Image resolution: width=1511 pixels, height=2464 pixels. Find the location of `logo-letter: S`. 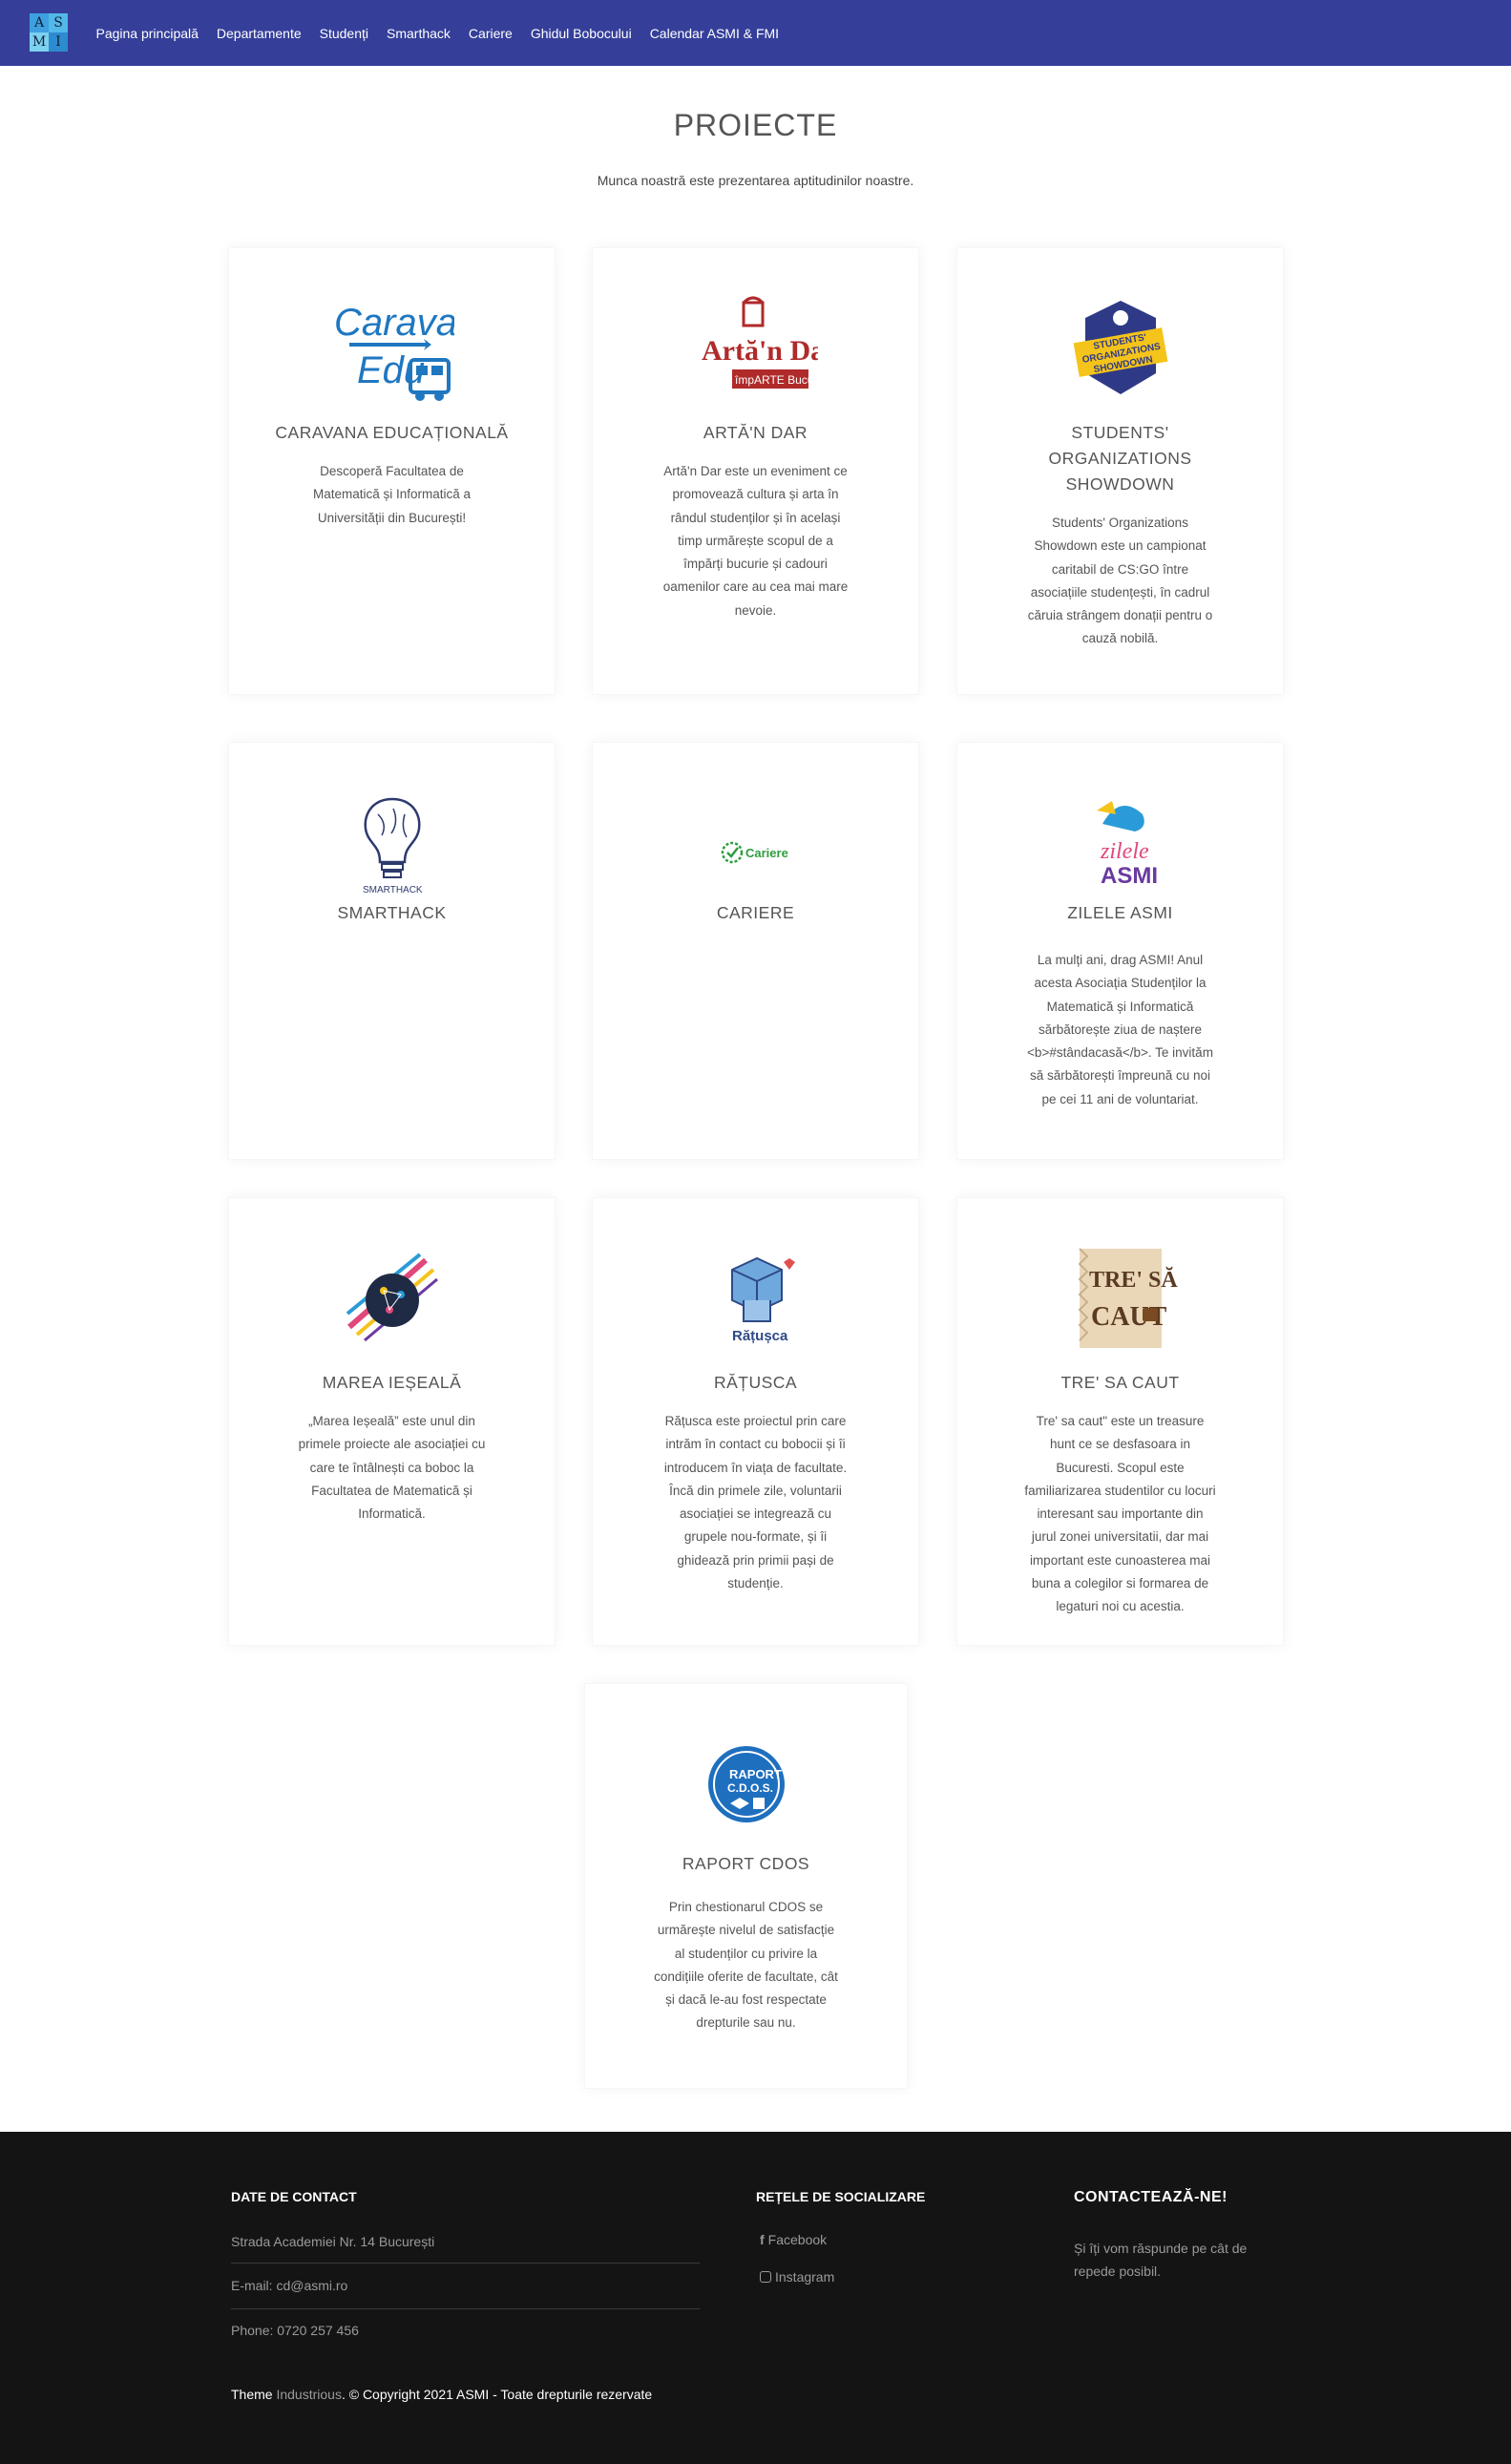

logo-letter: S is located at coordinates (58, 22).